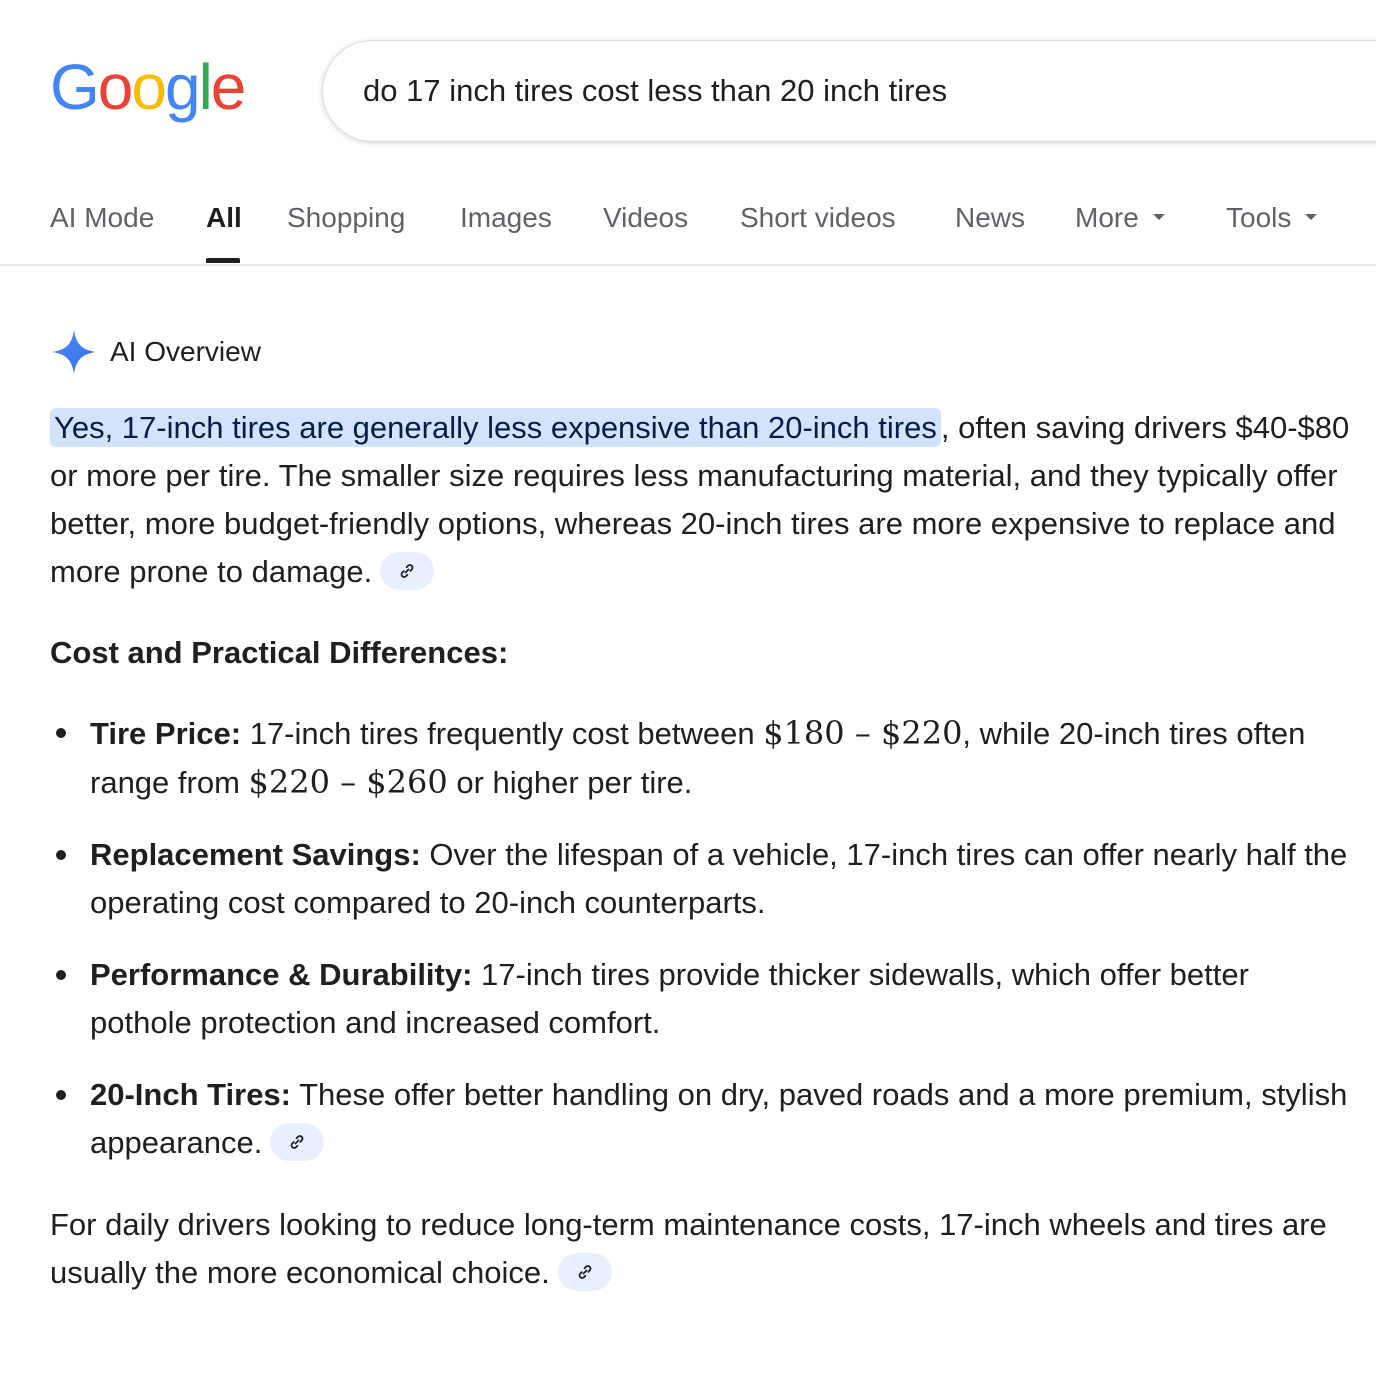 The height and width of the screenshot is (1380, 1376). Describe the element at coordinates (348, 782) in the screenshot. I see `price-range: $220 – $260` at that location.